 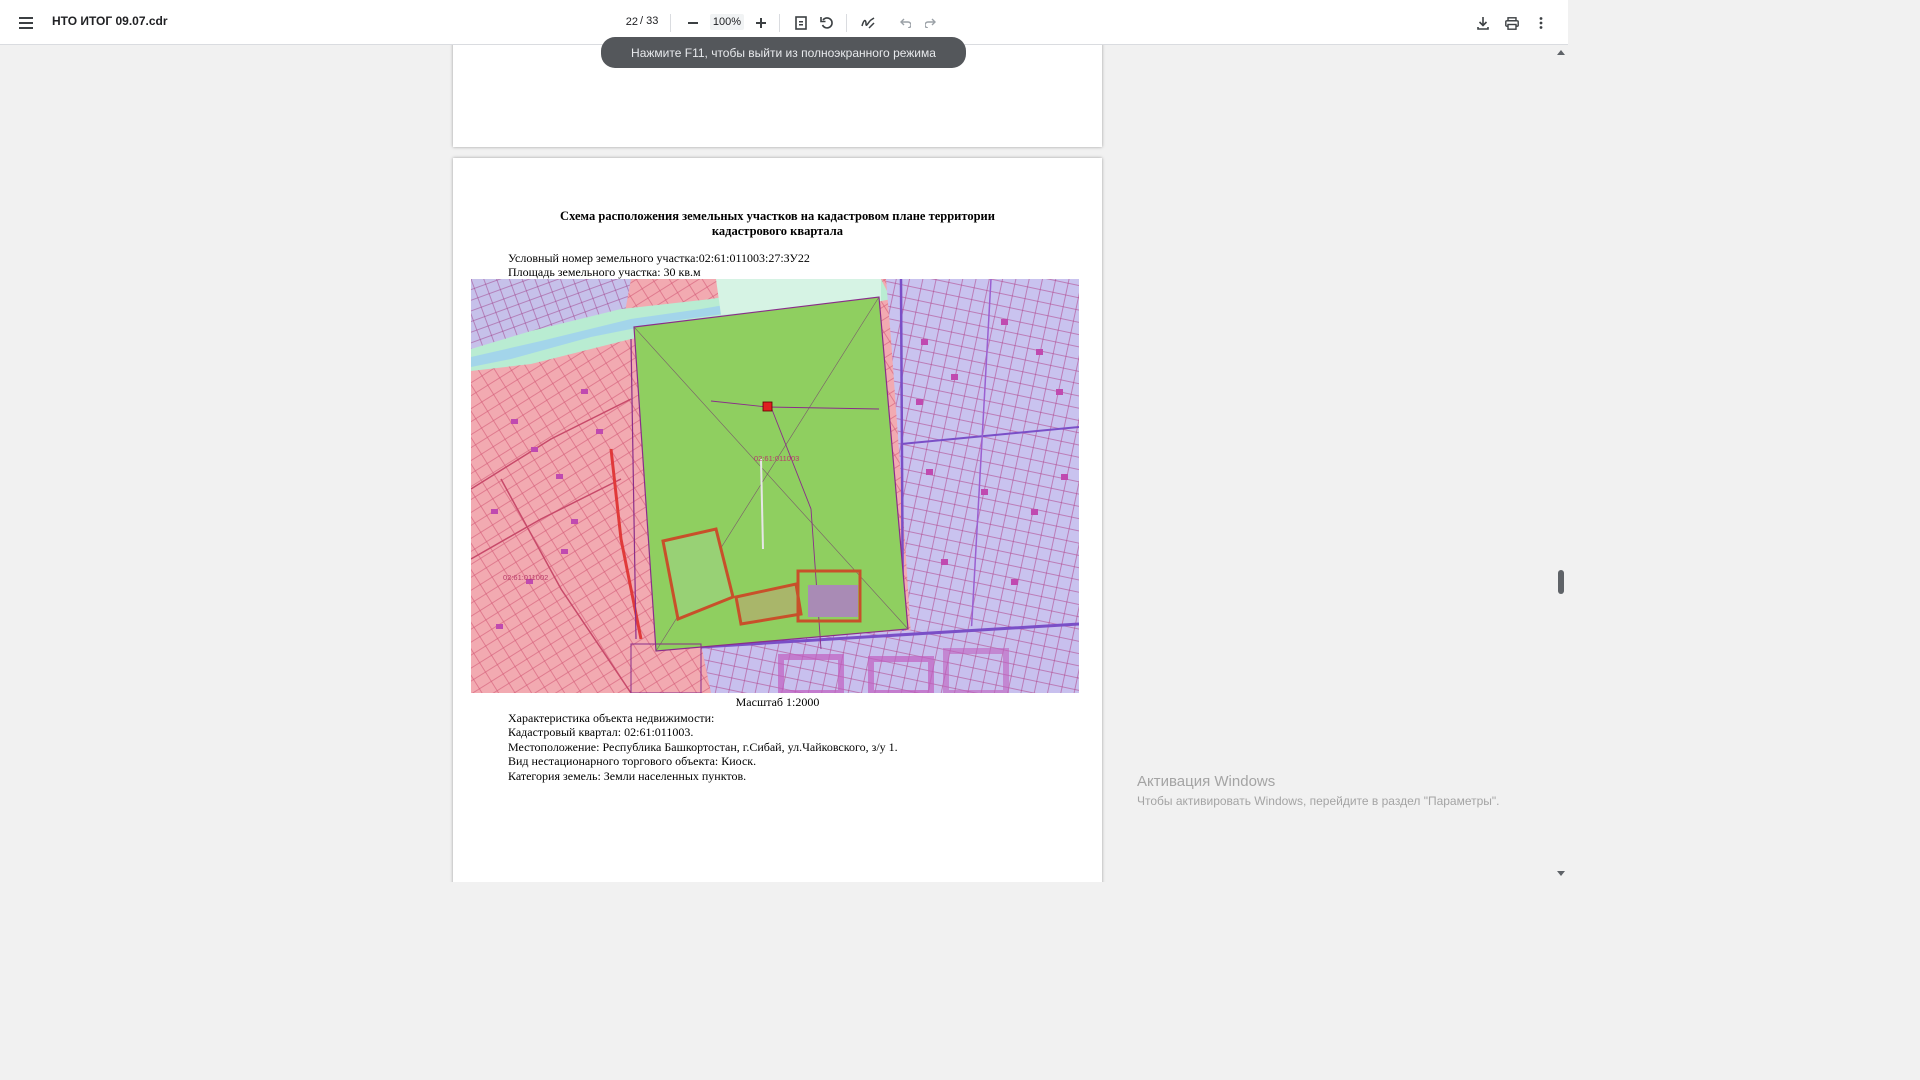 What do you see at coordinates (767, 406) in the screenshot?
I see `map-plot-marker` at bounding box center [767, 406].